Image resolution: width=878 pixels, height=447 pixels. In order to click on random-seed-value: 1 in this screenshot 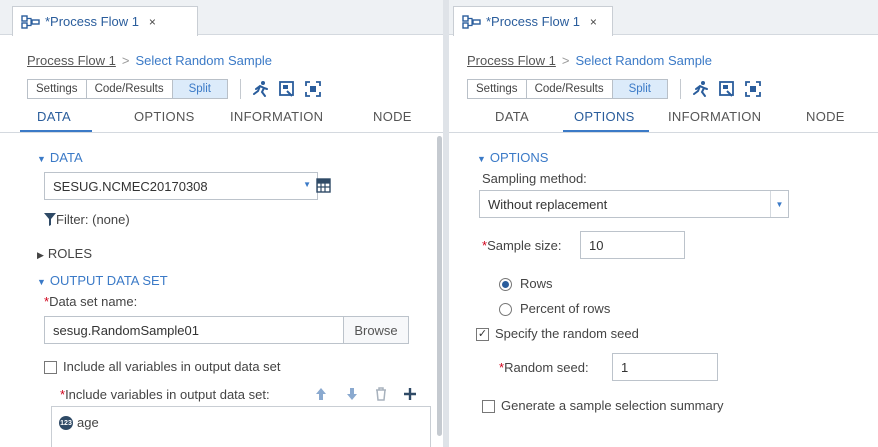, I will do `click(625, 367)`.